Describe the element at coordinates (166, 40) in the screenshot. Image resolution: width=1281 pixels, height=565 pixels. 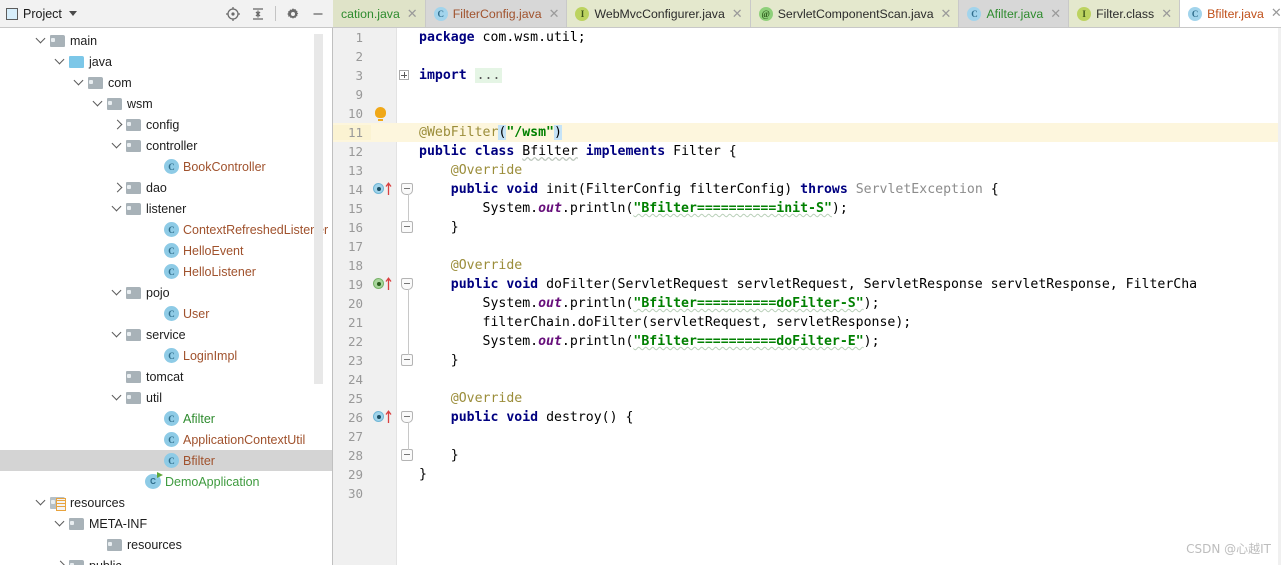
I see `tree-item-main: main` at that location.